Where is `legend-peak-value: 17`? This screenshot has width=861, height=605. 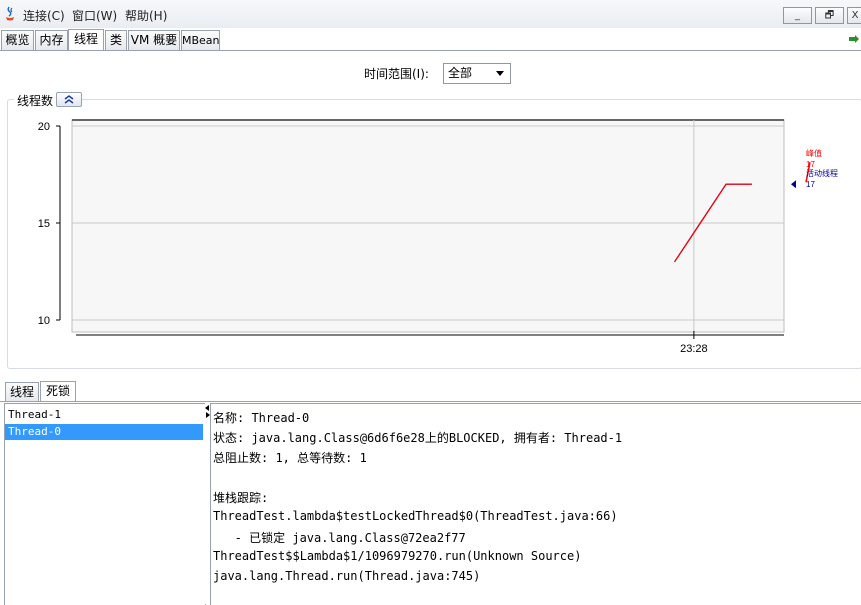 legend-peak-value: 17 is located at coordinates (810, 164).